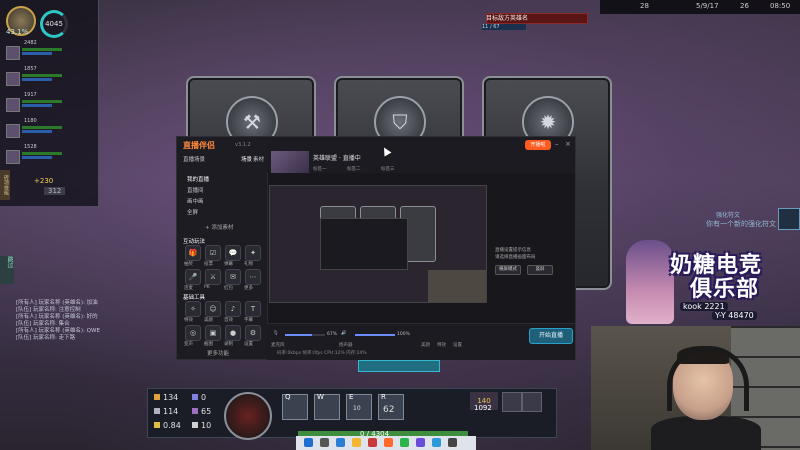 The image size is (800, 450). I want to click on taskbar, so click(386, 443).